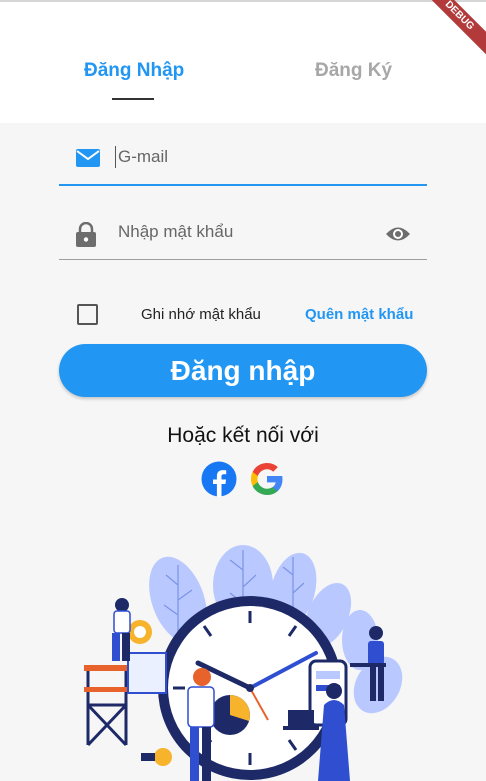 The width and height of the screenshot is (486, 781). What do you see at coordinates (243, 370) in the screenshot?
I see `login-button: Đăng nhập` at bounding box center [243, 370].